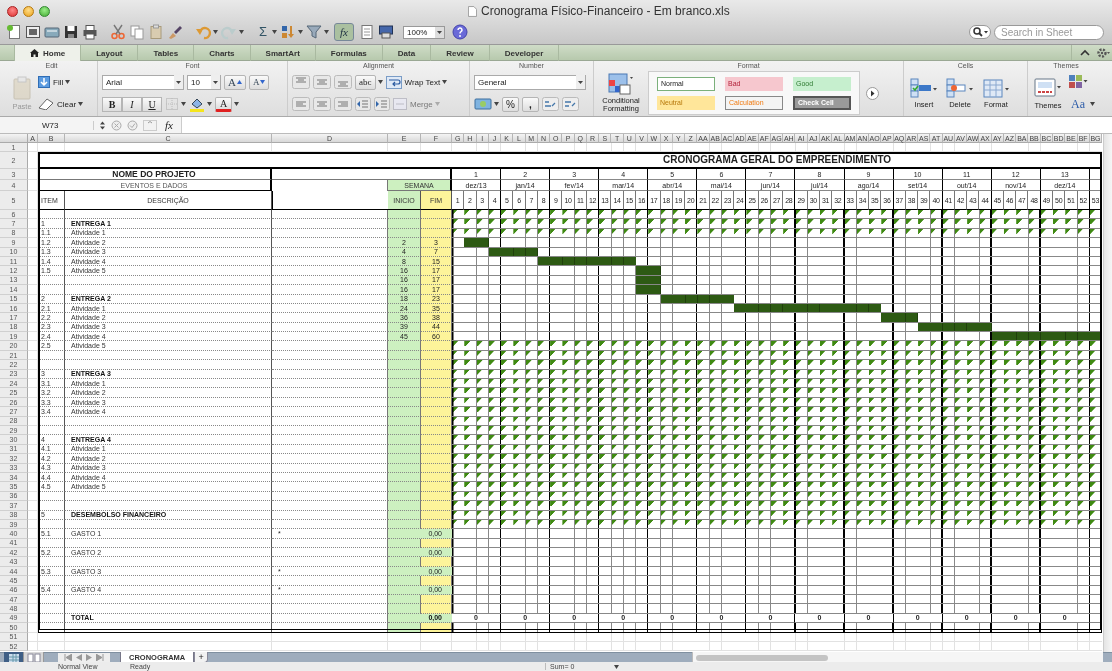  I want to click on underline-button: U, so click(152, 104).